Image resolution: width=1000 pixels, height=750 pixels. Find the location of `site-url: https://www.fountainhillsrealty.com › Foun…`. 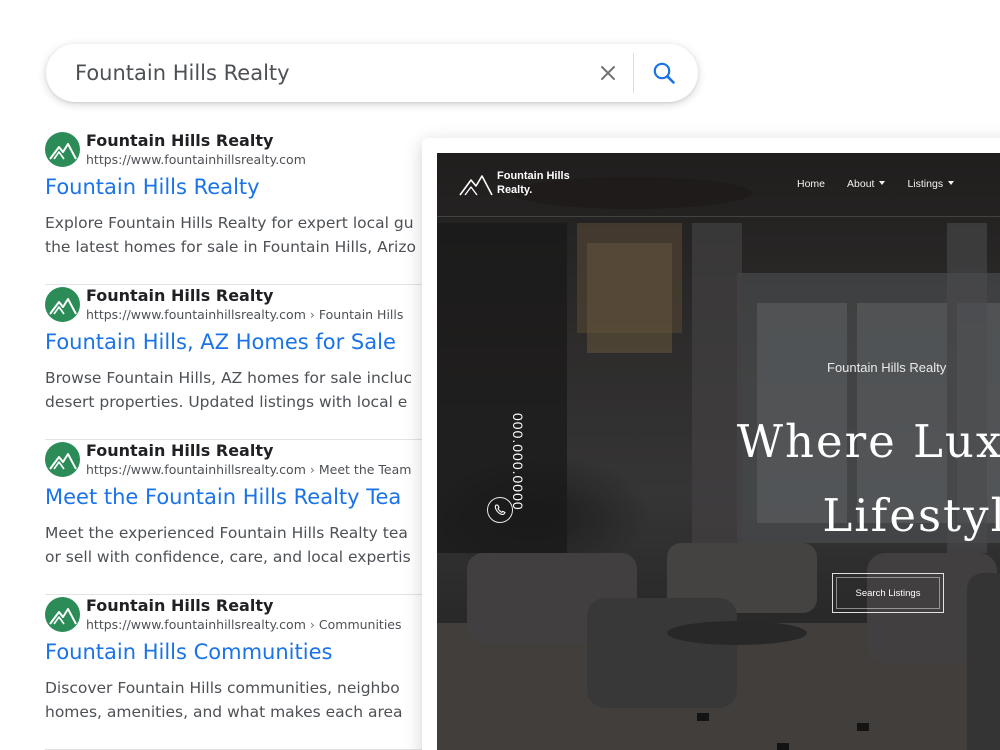

site-url: https://www.fountainhillsrealty.com › Foun… is located at coordinates (244, 314).